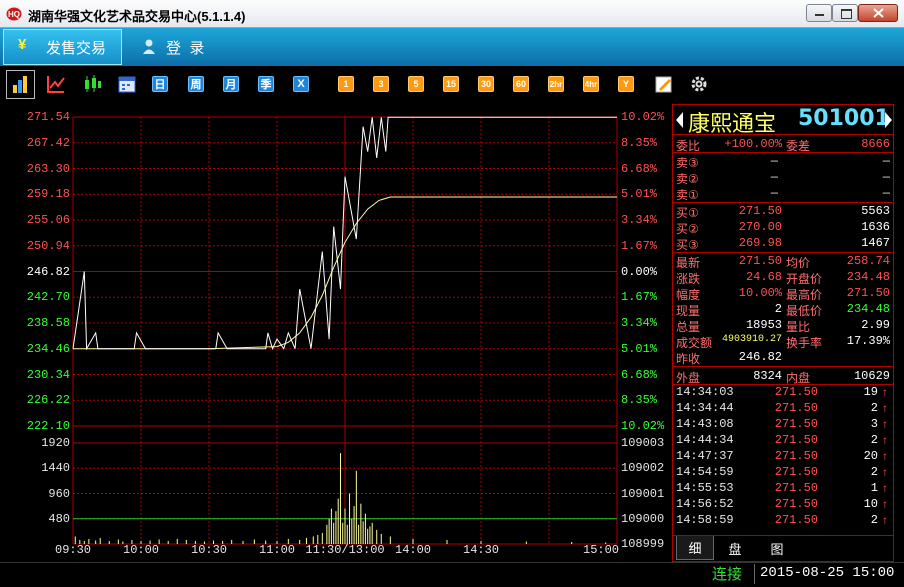 The image size is (904, 587). What do you see at coordinates (777, 548) in the screenshot?
I see `tab-chart: 图` at bounding box center [777, 548].